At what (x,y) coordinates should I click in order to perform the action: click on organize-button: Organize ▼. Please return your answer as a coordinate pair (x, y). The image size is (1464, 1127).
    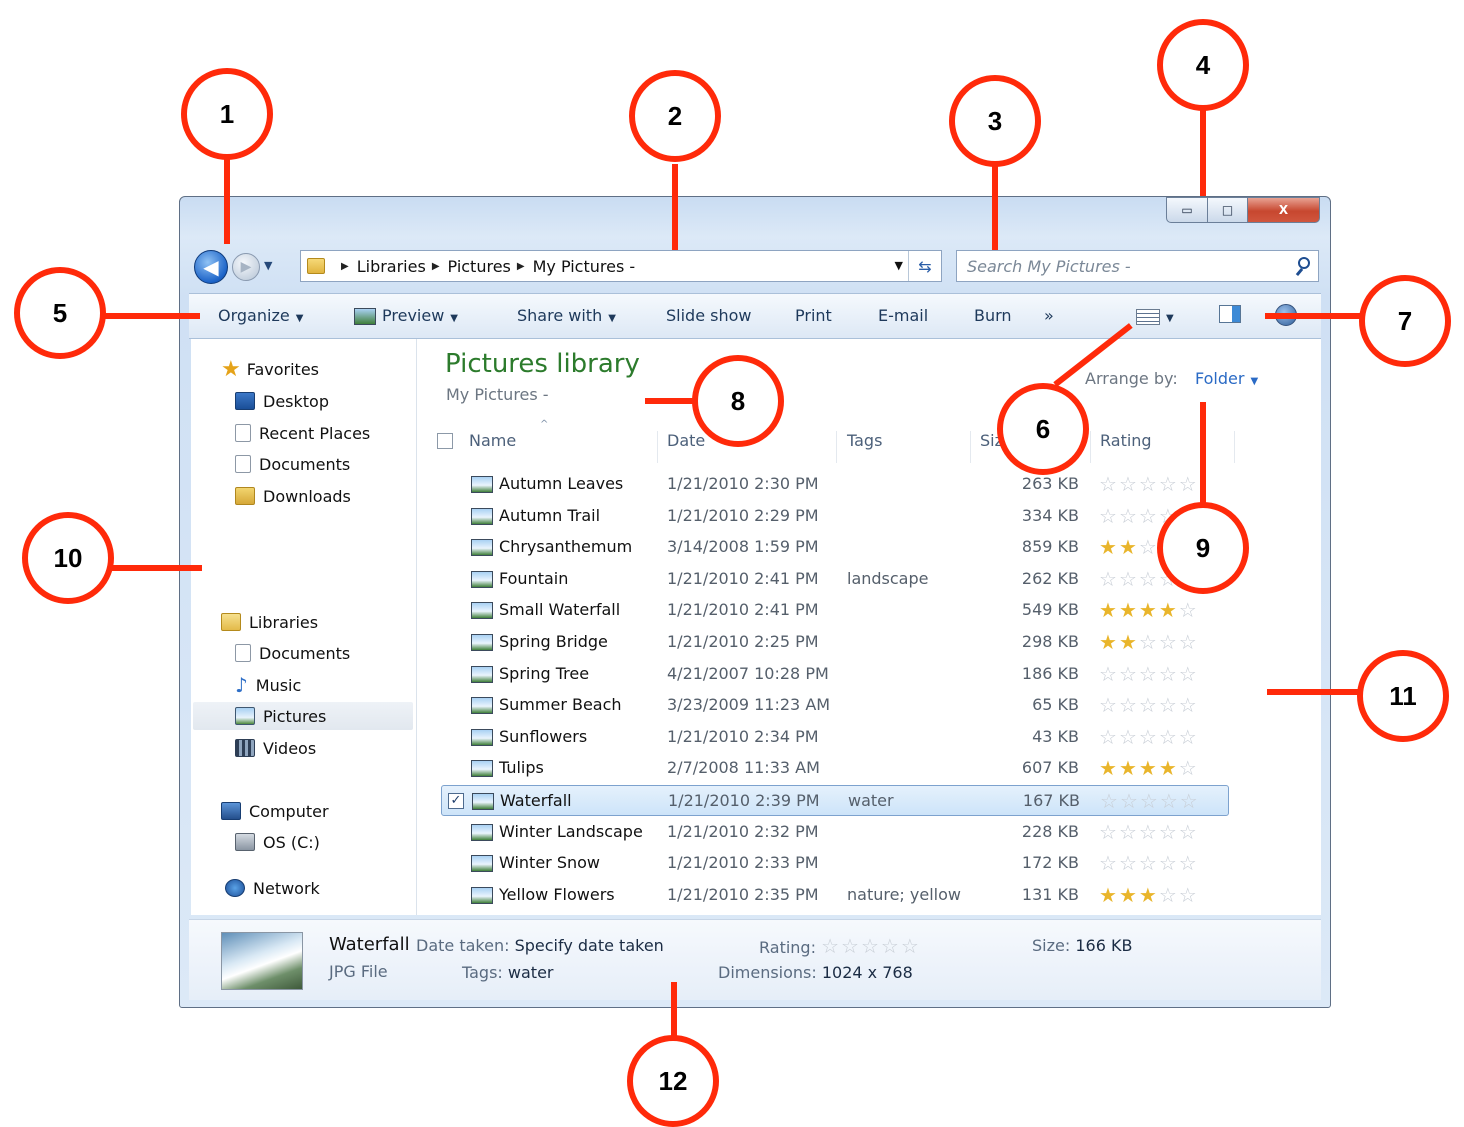
    Looking at the image, I should click on (260, 315).